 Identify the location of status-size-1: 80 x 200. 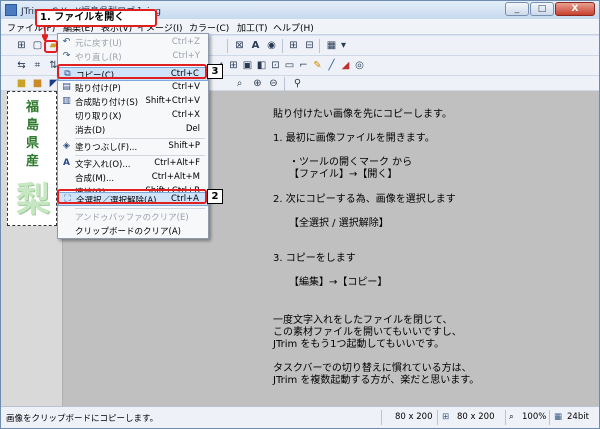
(414, 417).